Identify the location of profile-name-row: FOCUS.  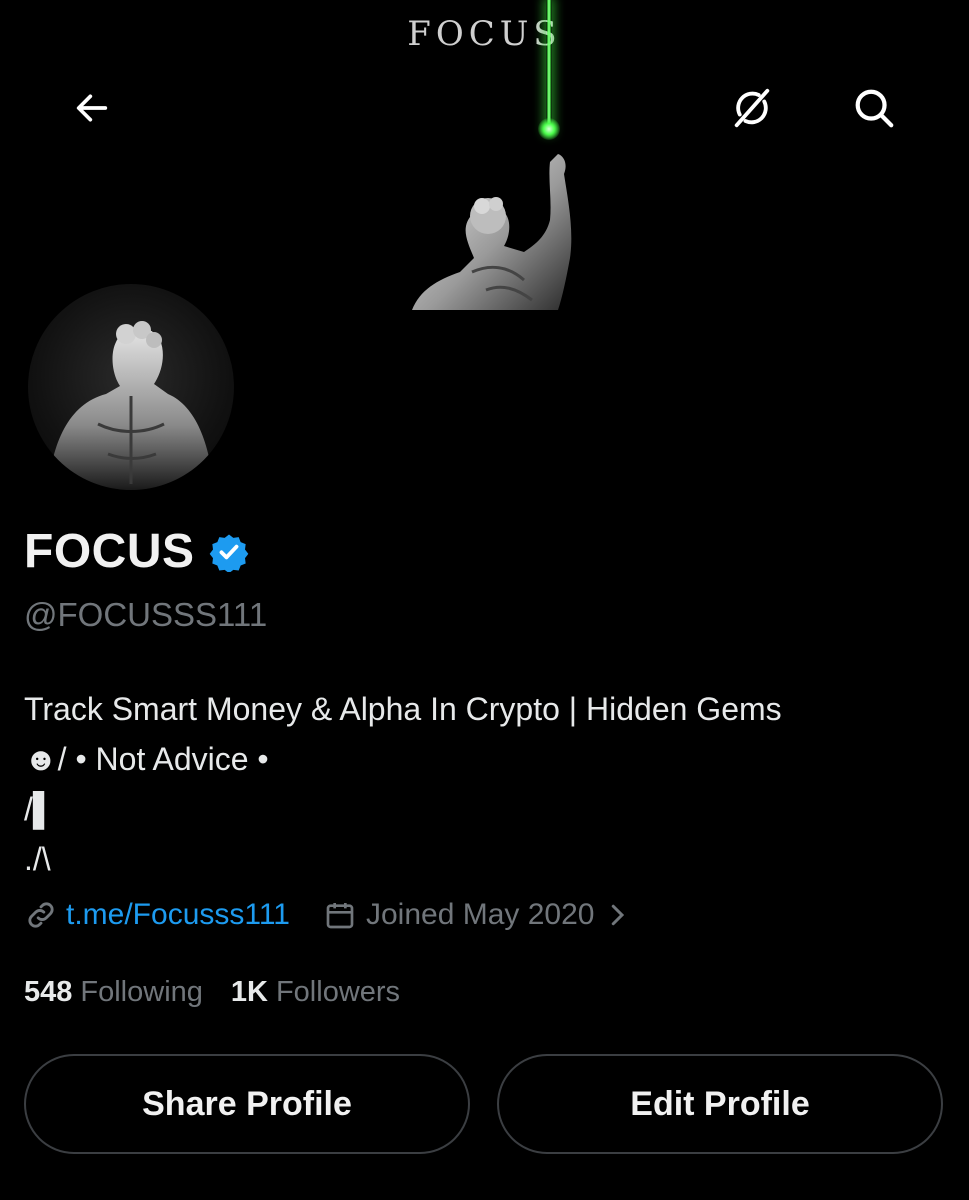
(136, 551).